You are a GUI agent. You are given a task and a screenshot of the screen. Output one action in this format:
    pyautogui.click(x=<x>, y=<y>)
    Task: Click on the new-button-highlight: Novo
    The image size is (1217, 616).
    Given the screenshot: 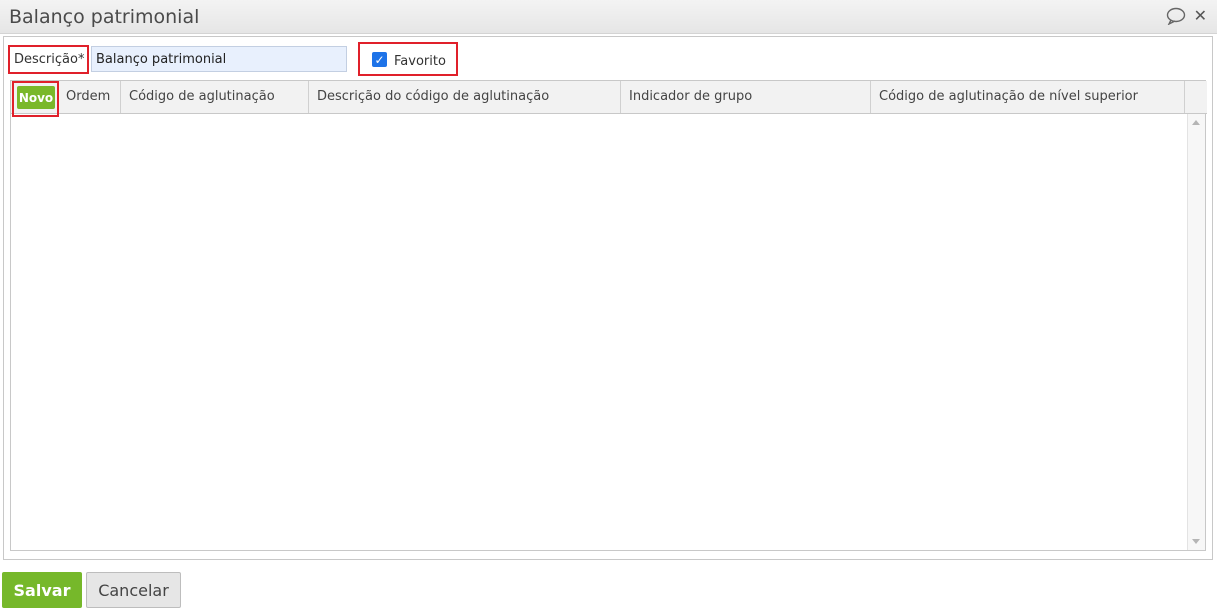 What is the action you would take?
    pyautogui.click(x=35, y=99)
    